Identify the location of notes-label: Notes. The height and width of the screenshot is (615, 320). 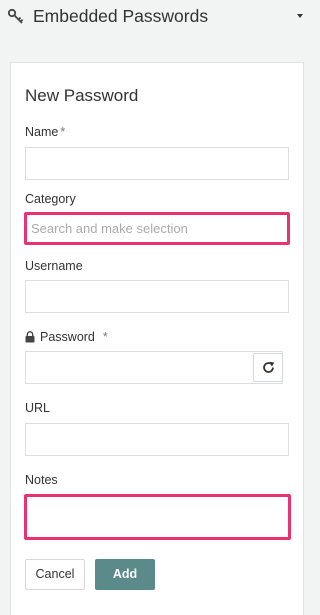
(41, 480).